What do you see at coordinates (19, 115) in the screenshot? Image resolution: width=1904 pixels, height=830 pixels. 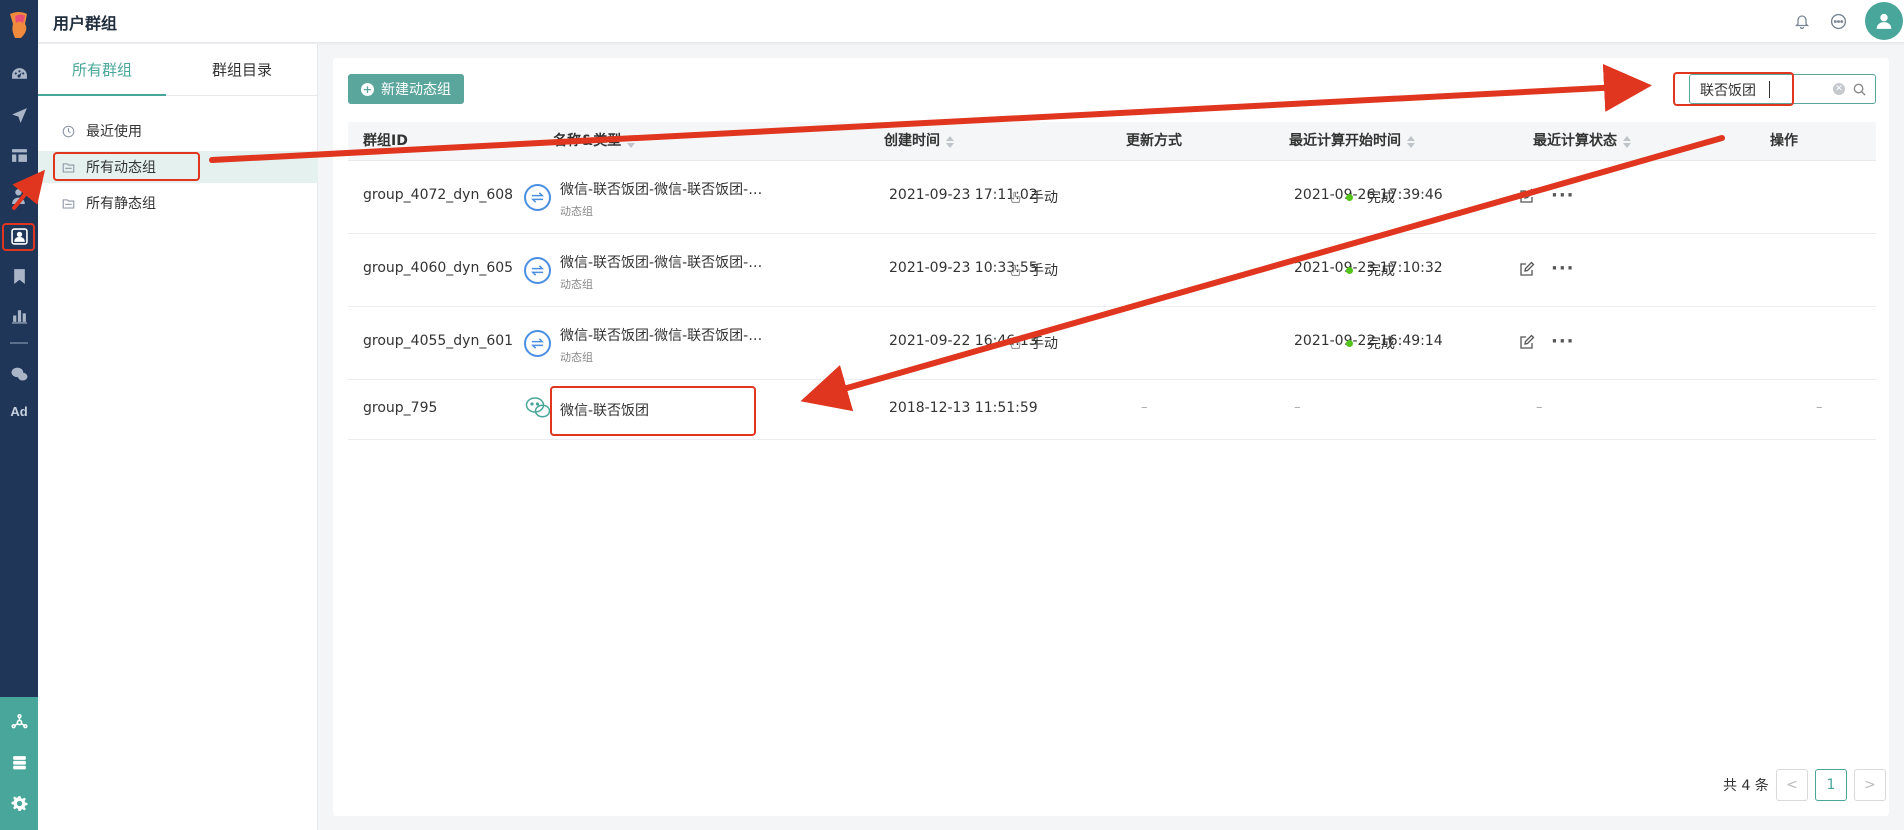 I see `send-icon` at bounding box center [19, 115].